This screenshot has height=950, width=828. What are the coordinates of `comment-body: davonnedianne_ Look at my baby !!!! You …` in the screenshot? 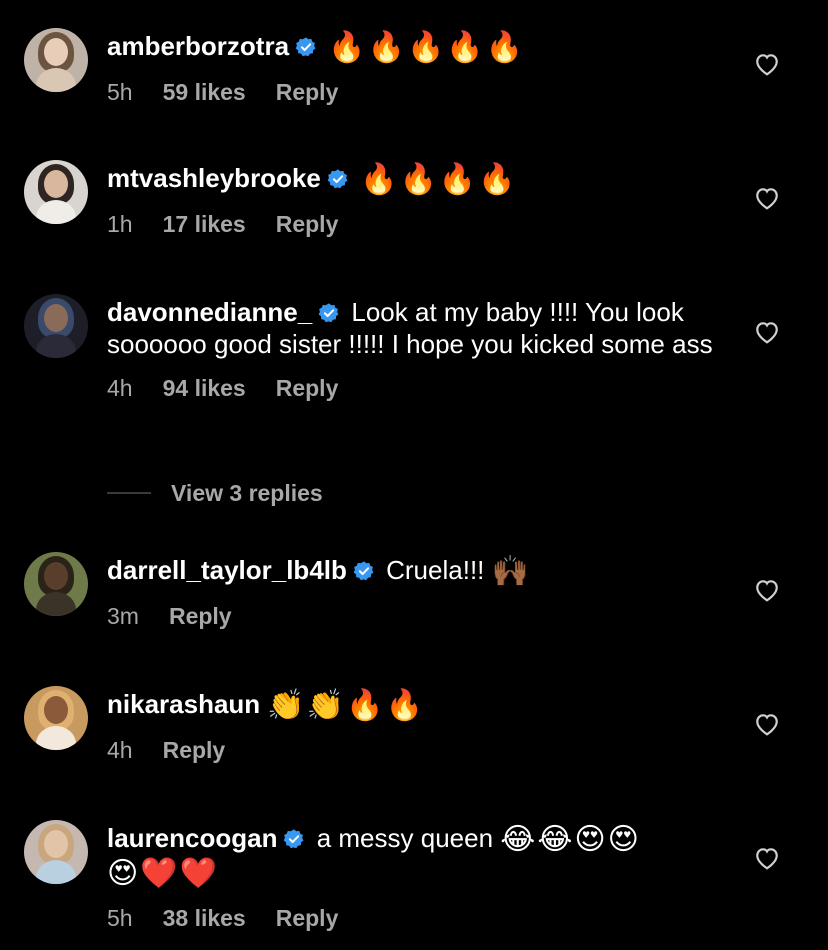 It's located at (417, 349).